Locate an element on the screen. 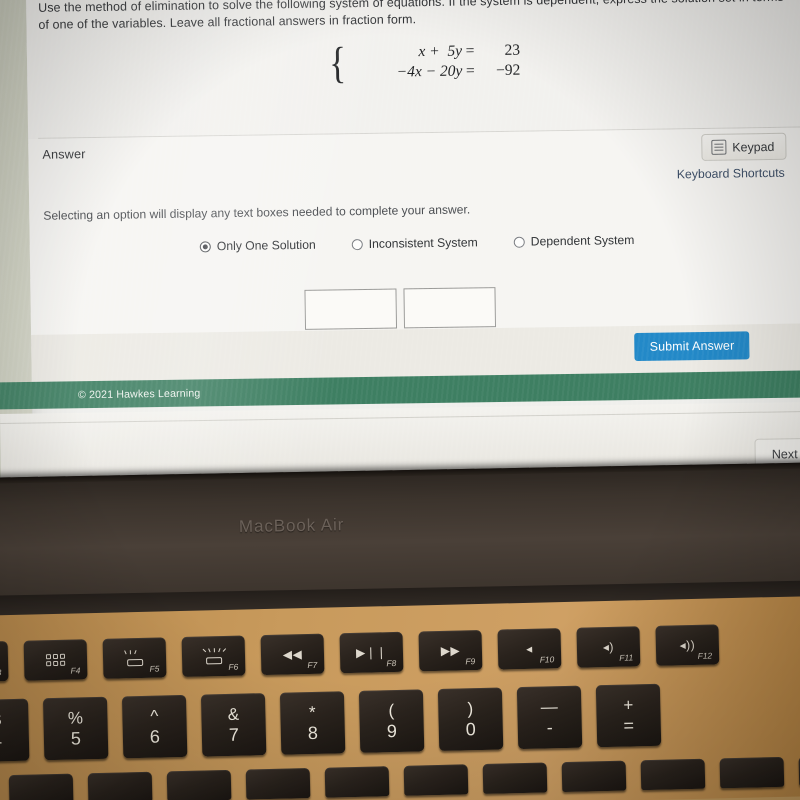 Image resolution: width=800 pixels, height=800 pixels. radio-option-inconsistent-system: Inconsistent System is located at coordinates (414, 243).